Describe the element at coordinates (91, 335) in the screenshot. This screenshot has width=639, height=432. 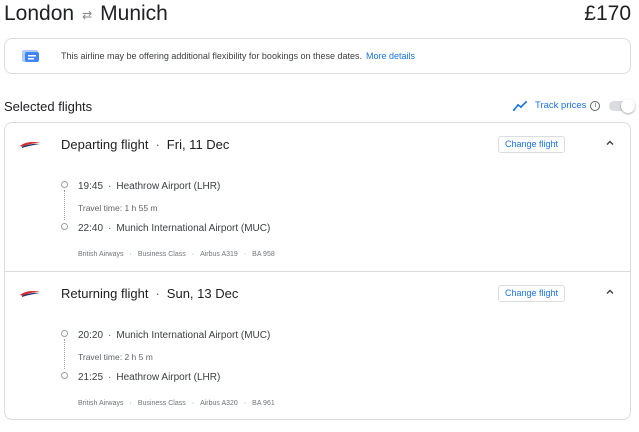
I see `departure-time: 20:20` at that location.